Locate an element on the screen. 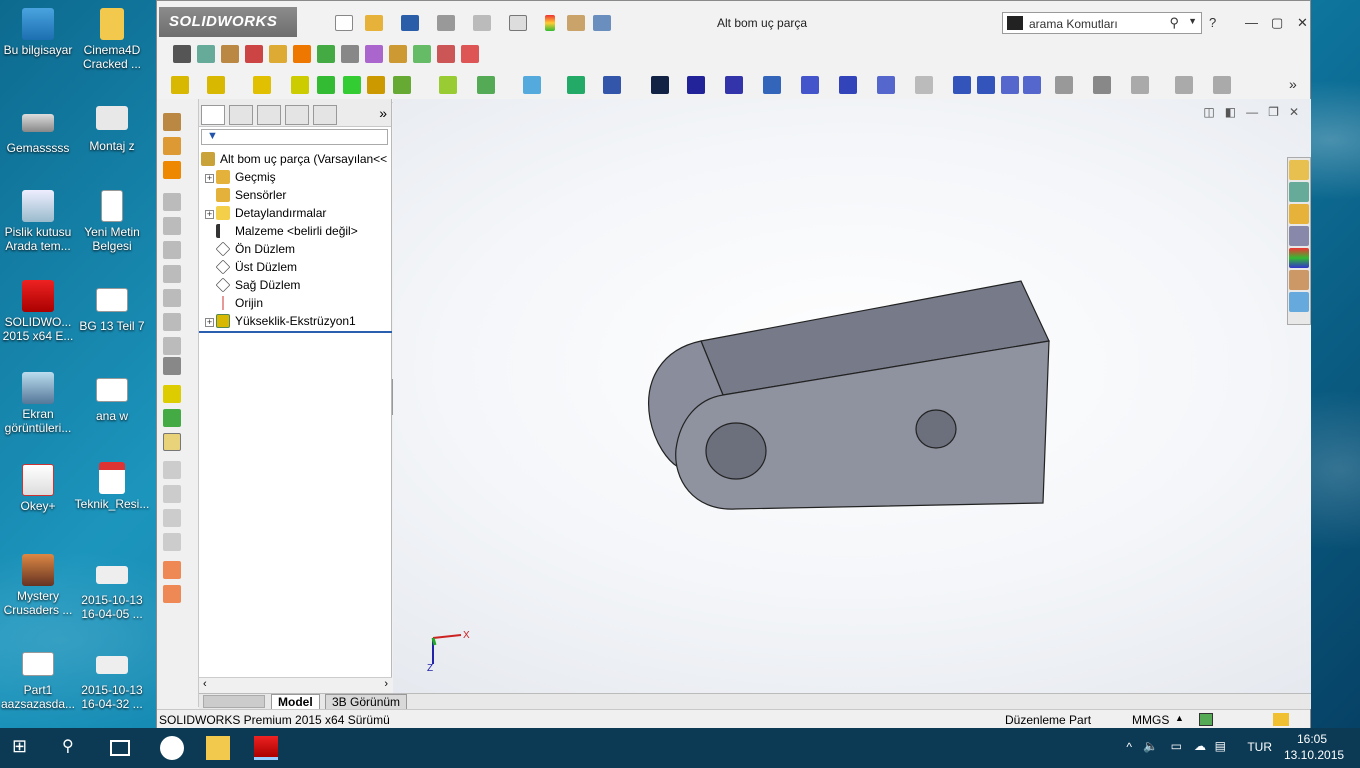  desktop-icon-bg13: BG 13 Teil 7 is located at coordinates (112, 310).